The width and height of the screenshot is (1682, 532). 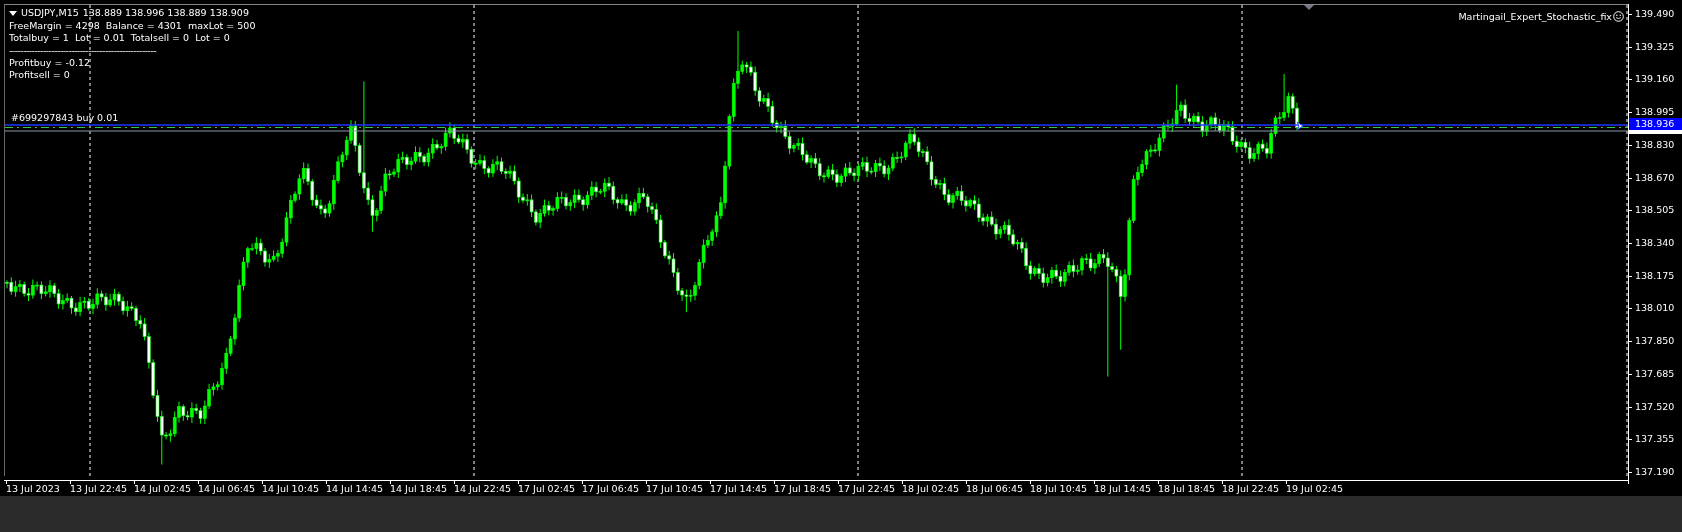 What do you see at coordinates (1655, 406) in the screenshot?
I see `price-label: 137.520` at bounding box center [1655, 406].